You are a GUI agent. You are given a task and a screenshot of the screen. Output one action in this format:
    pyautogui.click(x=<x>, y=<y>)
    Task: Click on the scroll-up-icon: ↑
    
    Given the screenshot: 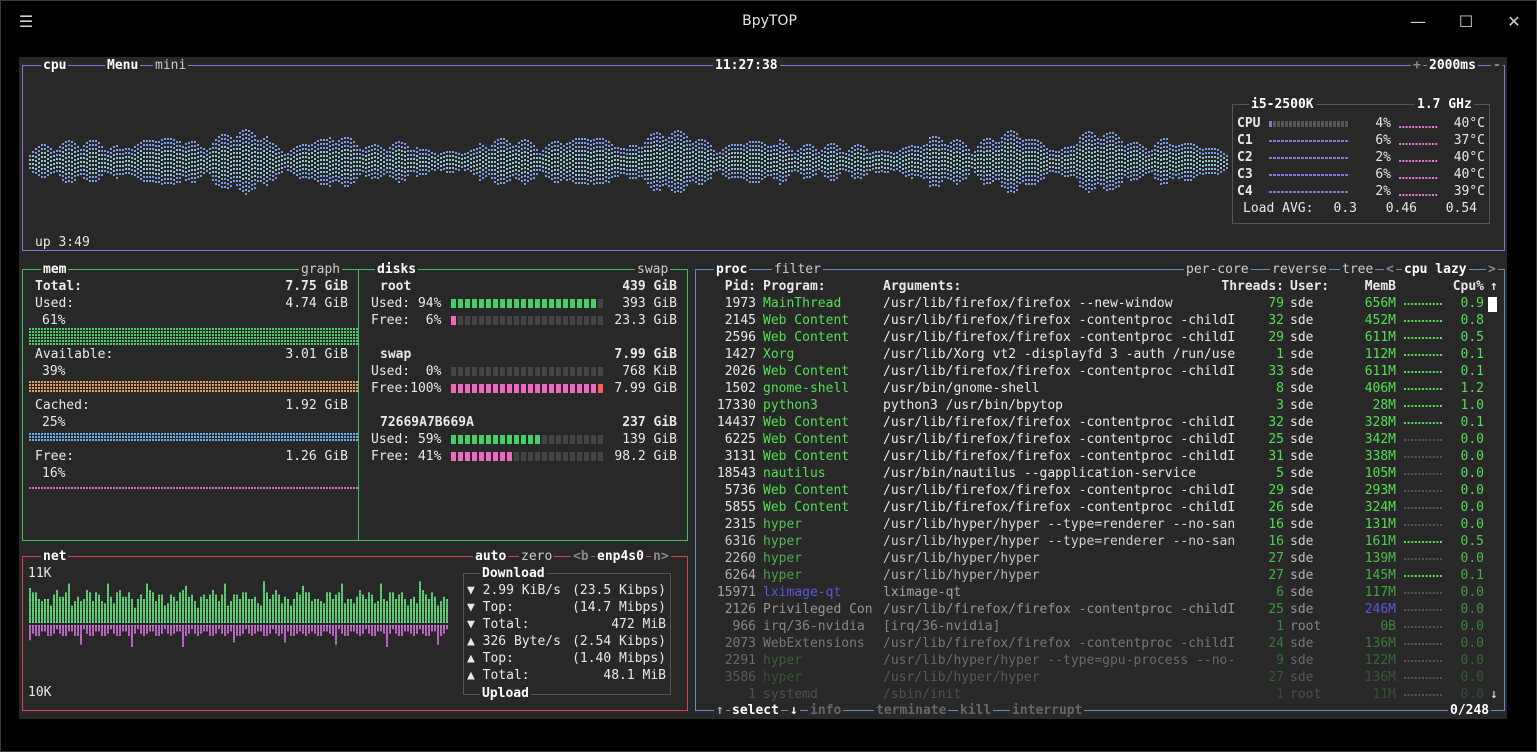 What is the action you would take?
    pyautogui.click(x=1494, y=286)
    